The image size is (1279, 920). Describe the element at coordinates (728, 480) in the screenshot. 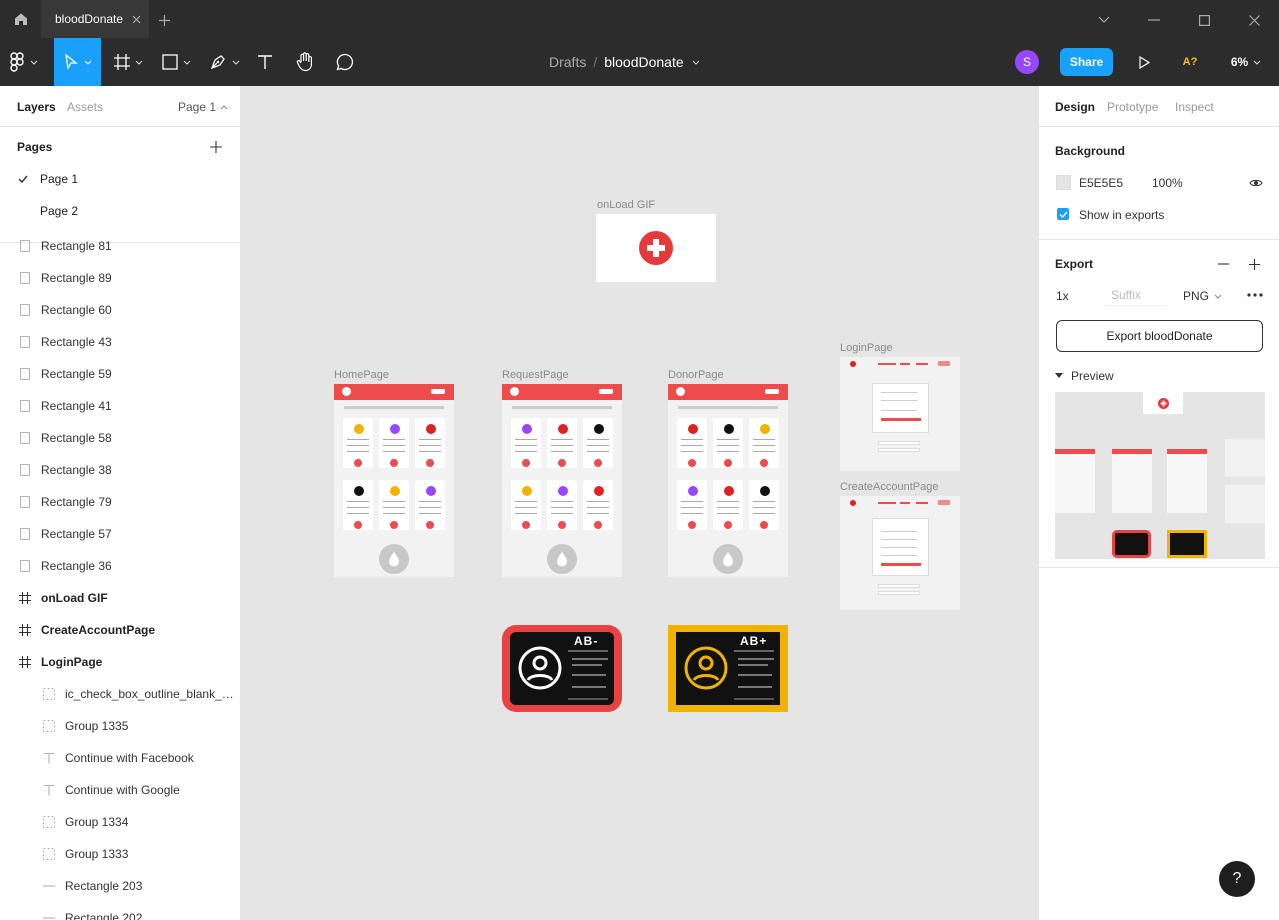

I see `donorpage-frame` at that location.